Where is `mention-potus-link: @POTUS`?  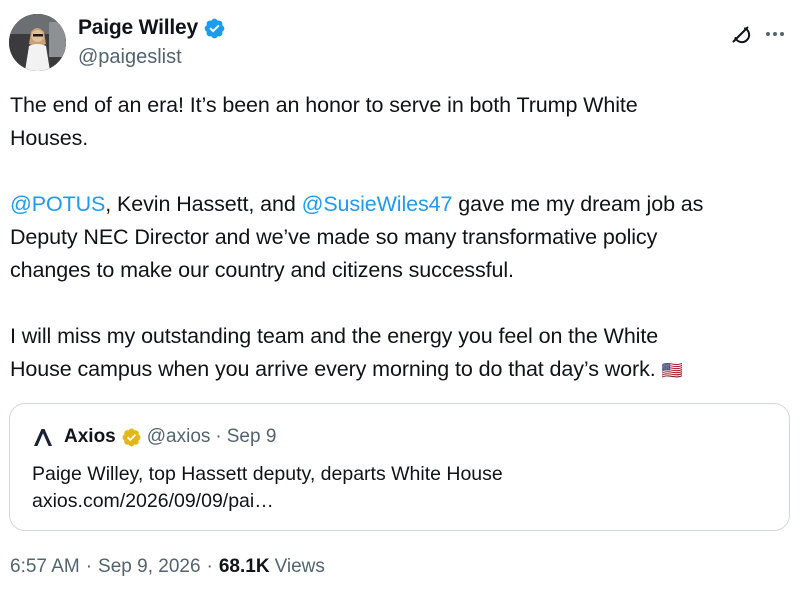
mention-potus-link: @POTUS is located at coordinates (57, 204).